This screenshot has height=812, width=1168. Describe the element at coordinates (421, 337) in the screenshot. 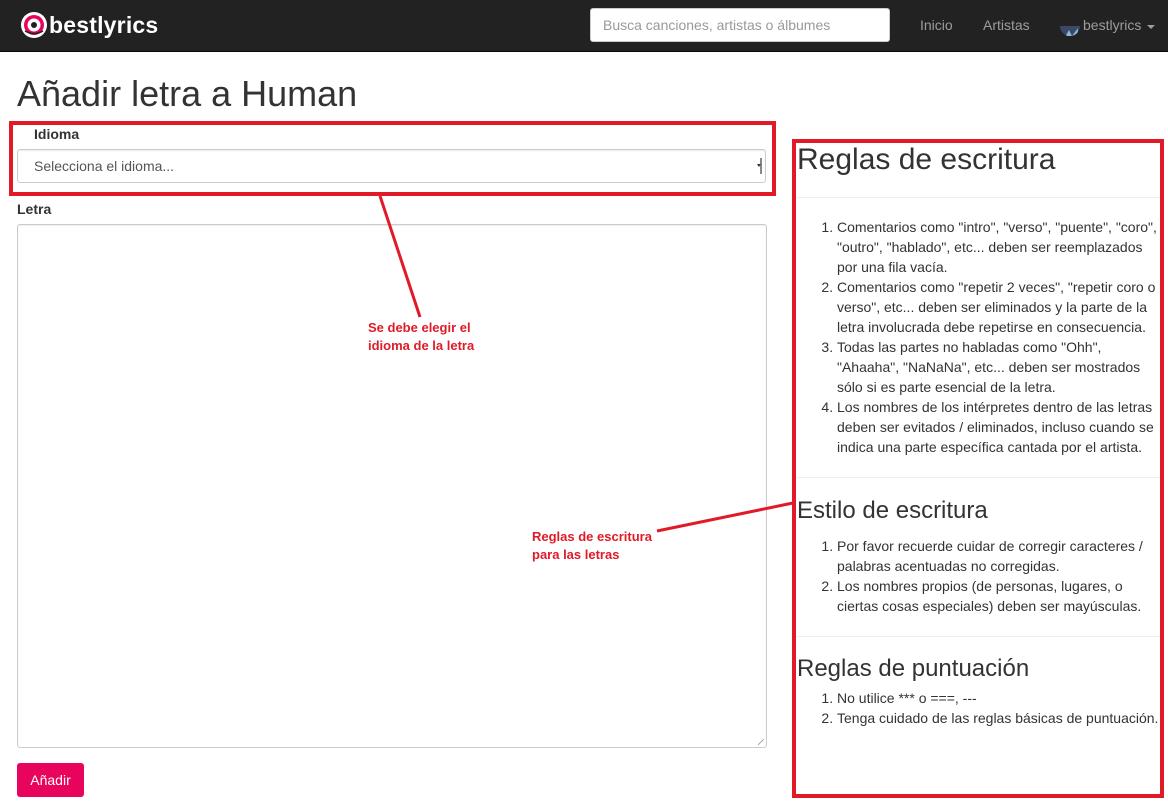

I see `annotation-language-note: Se debe elegir el idioma de la letra` at that location.